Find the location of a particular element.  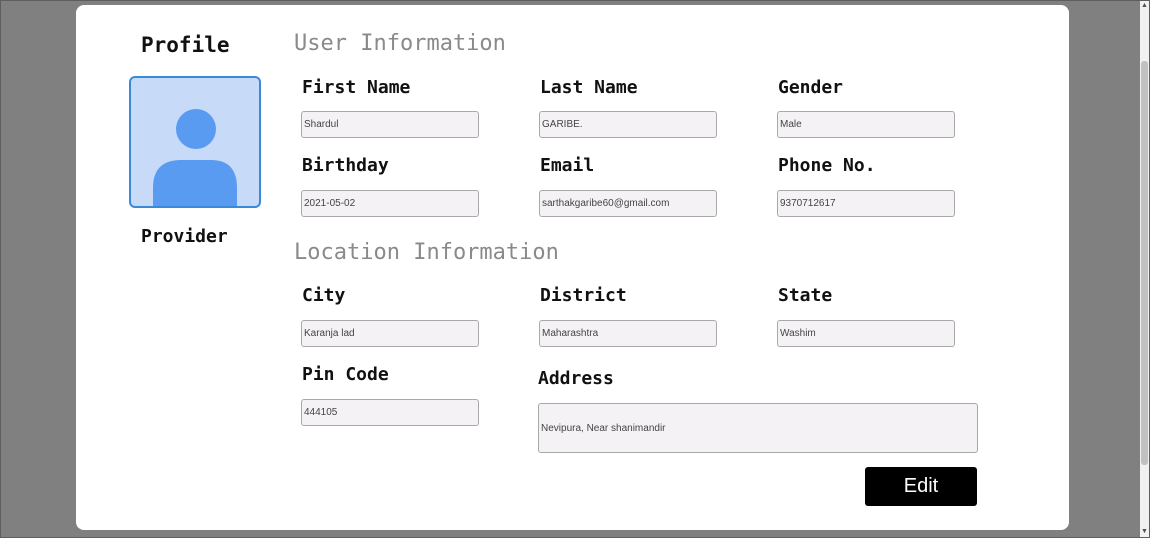

avatar is located at coordinates (195, 142).